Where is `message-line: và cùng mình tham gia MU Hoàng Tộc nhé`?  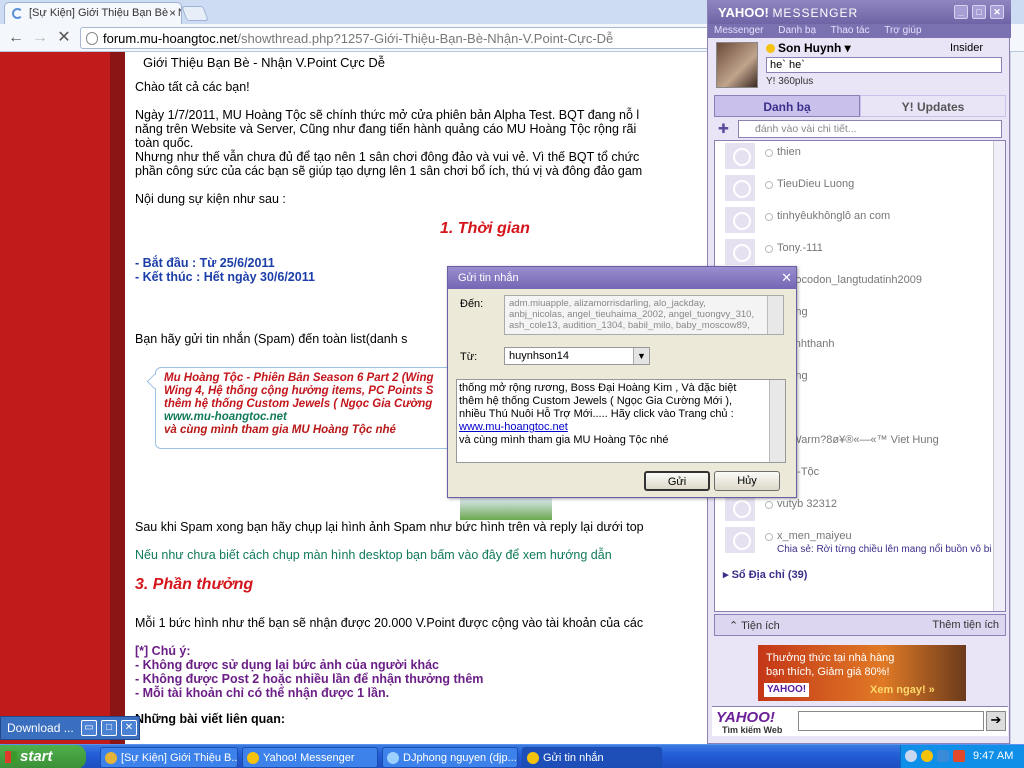
message-line: và cùng mình tham gia MU Hoàng Tộc nhé is located at coordinates (564, 440).